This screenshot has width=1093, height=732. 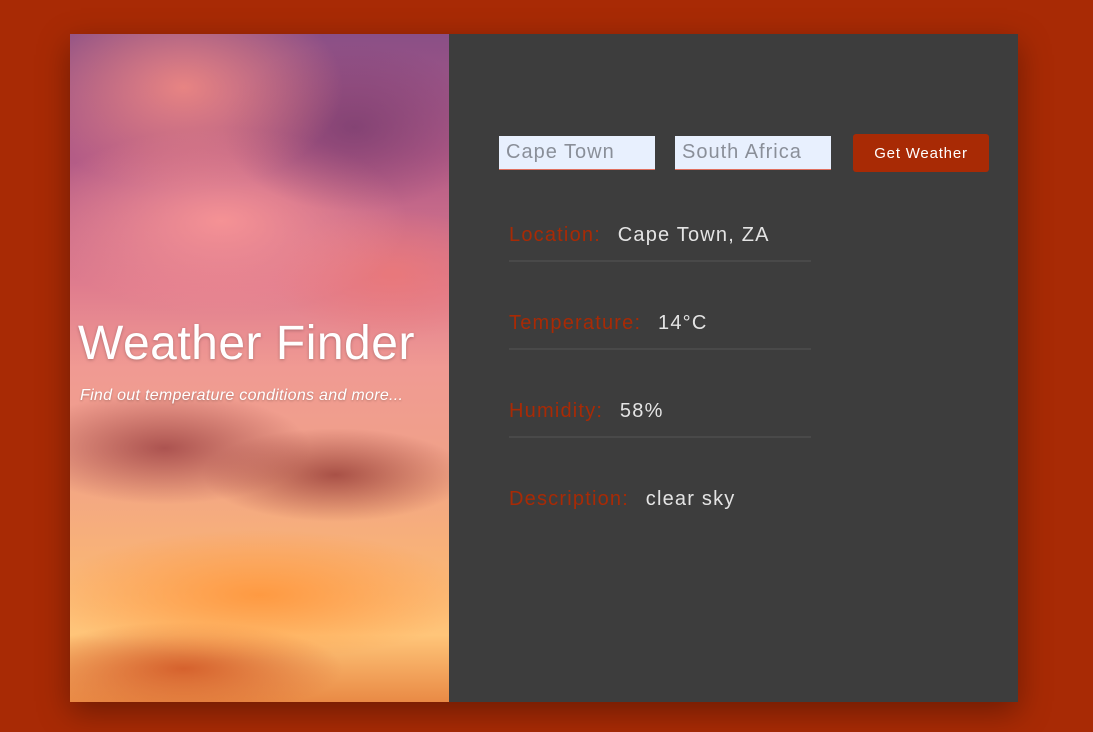 I want to click on location-label: Location:, so click(x=555, y=235).